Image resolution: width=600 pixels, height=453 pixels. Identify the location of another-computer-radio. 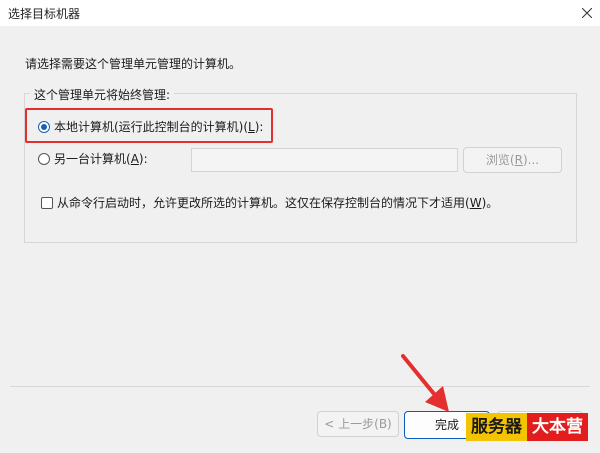
(44, 159).